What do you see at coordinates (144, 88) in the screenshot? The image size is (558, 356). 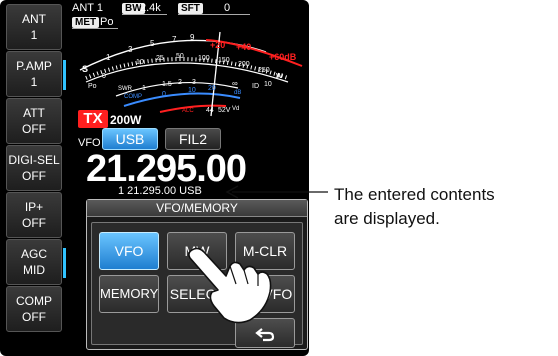 I see `swr-scale-label: 1` at bounding box center [144, 88].